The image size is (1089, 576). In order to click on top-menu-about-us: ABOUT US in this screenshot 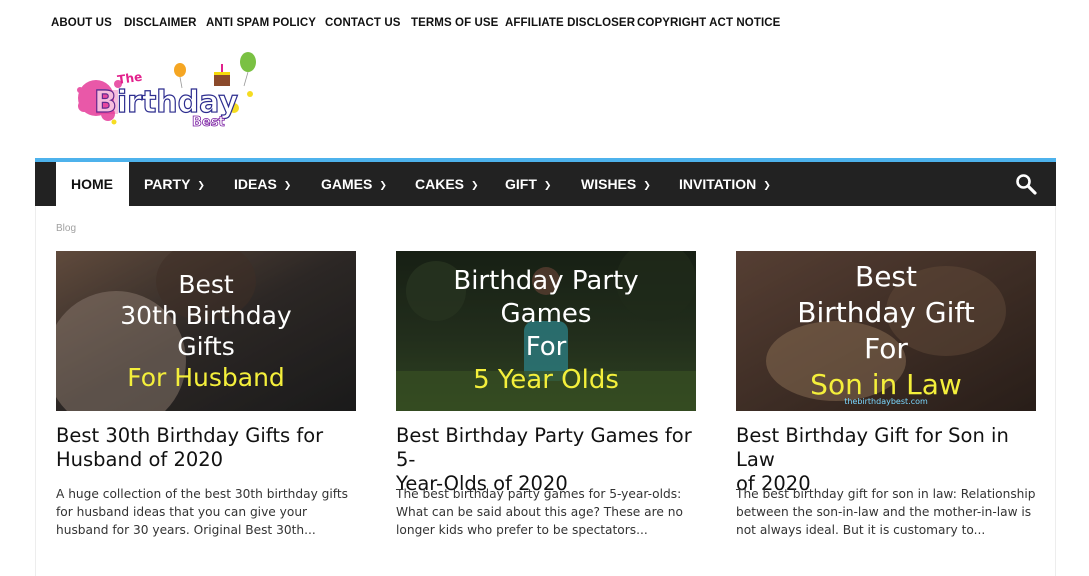, I will do `click(81, 23)`.